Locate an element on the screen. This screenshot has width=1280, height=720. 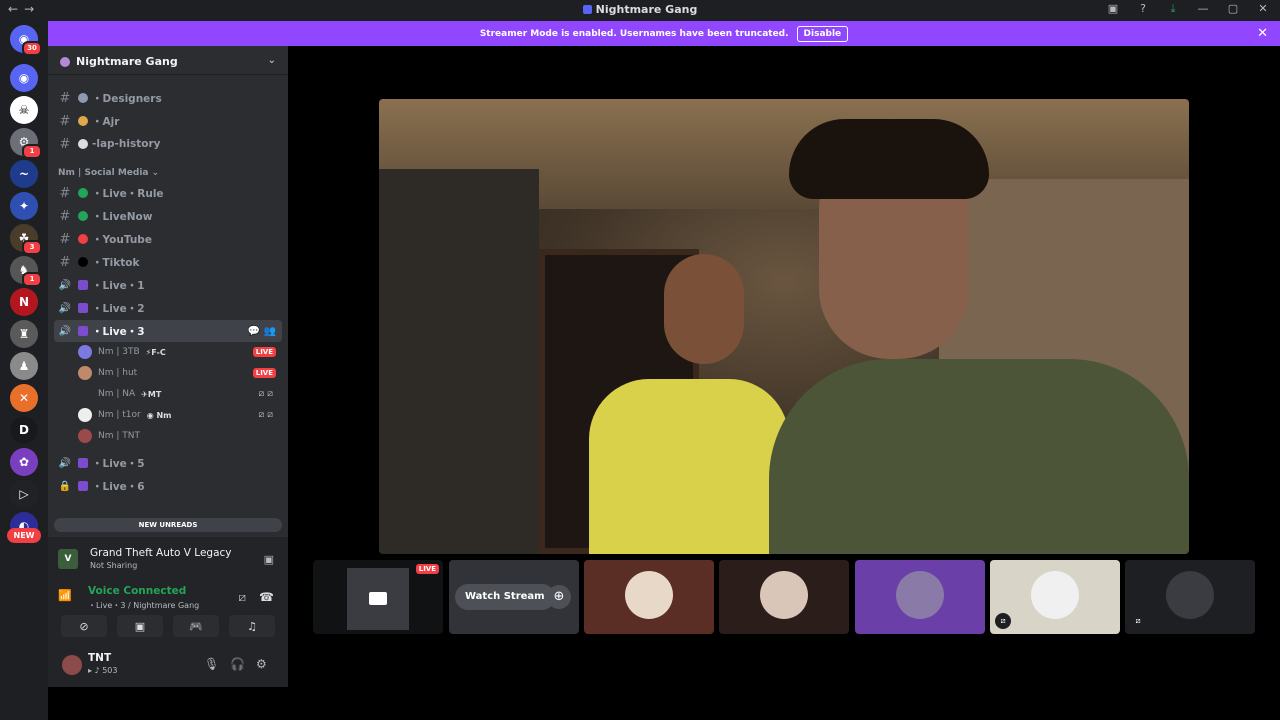
server-icon-8: ♜ is located at coordinates (24, 334).